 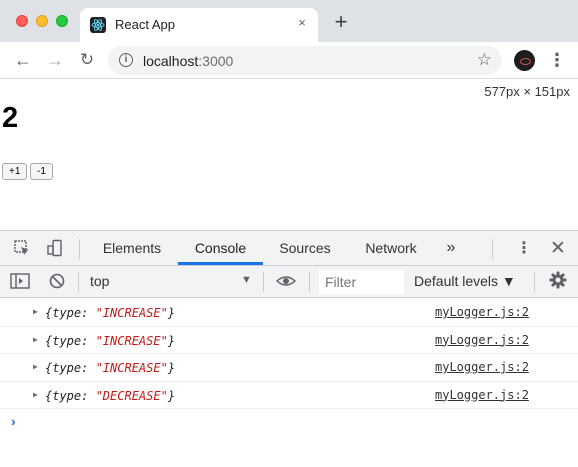 What do you see at coordinates (465, 281) in the screenshot?
I see `log-levels-dropdown: Default levels ▼` at bounding box center [465, 281].